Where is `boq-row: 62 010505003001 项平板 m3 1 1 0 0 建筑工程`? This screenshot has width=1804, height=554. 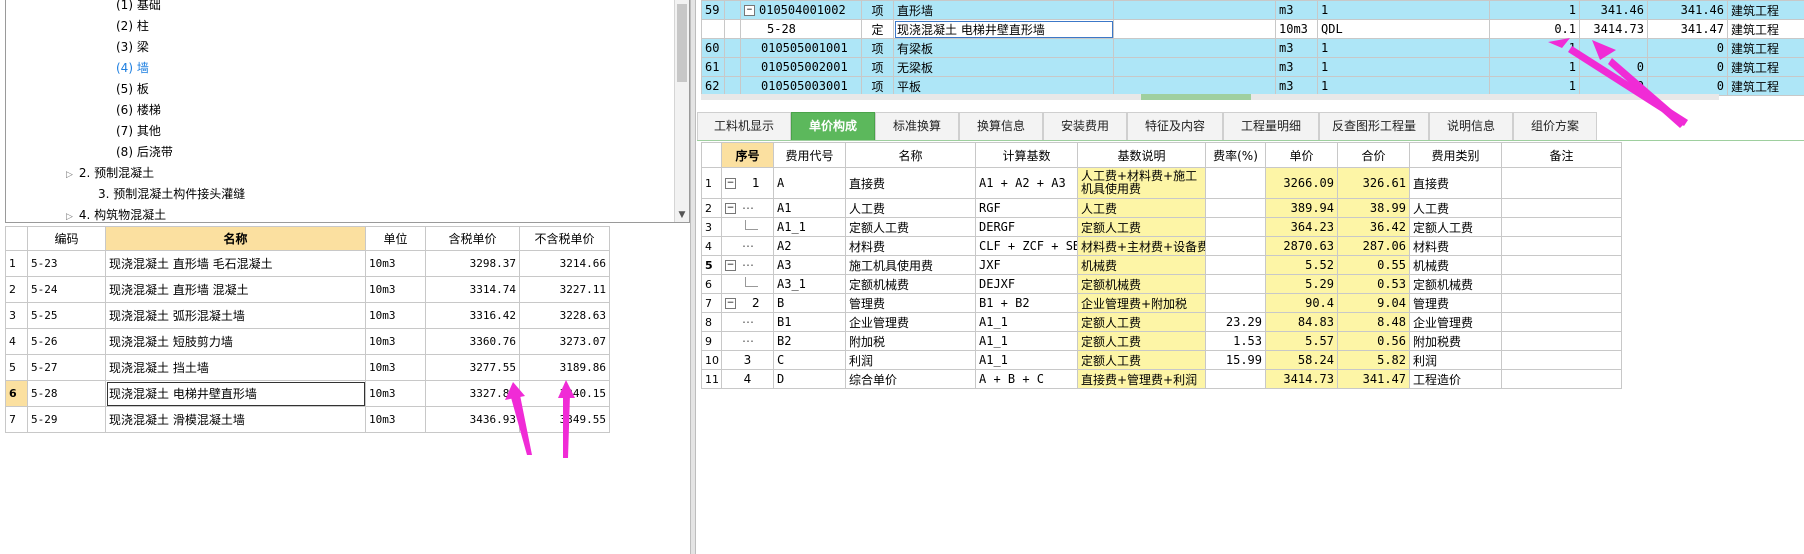
boq-row: 62 010505003001 项平板 m3 1 1 0 0 建筑工程 is located at coordinates (1252, 86).